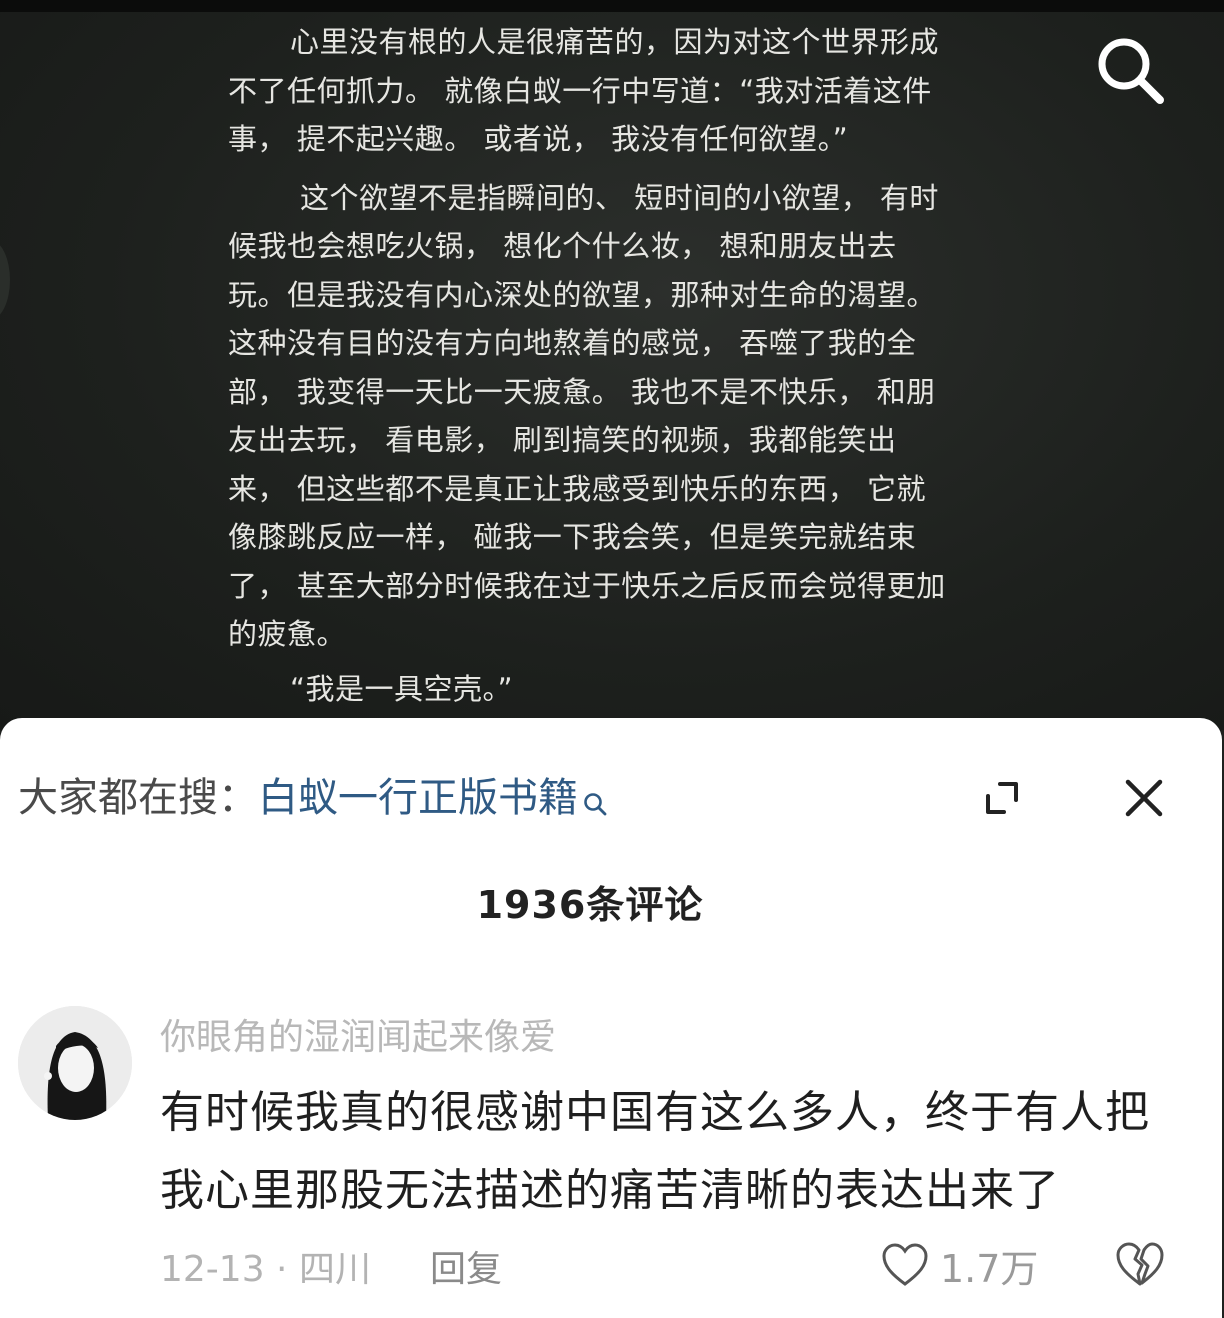 The image size is (1224, 1318). I want to click on reply-button: 回复, so click(466, 1266).